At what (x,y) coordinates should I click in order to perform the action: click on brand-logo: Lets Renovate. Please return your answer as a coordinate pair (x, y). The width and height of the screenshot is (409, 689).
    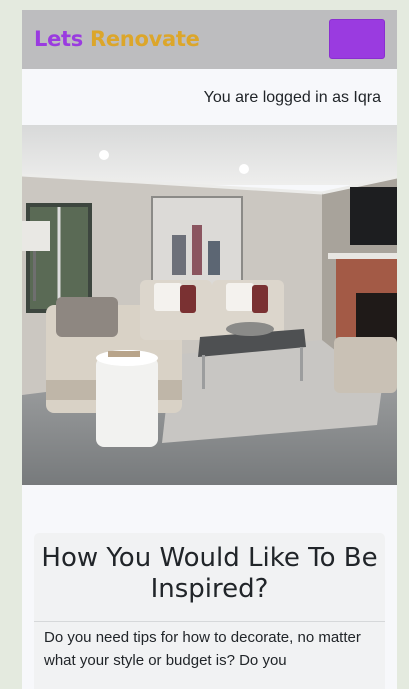
    Looking at the image, I should click on (117, 39).